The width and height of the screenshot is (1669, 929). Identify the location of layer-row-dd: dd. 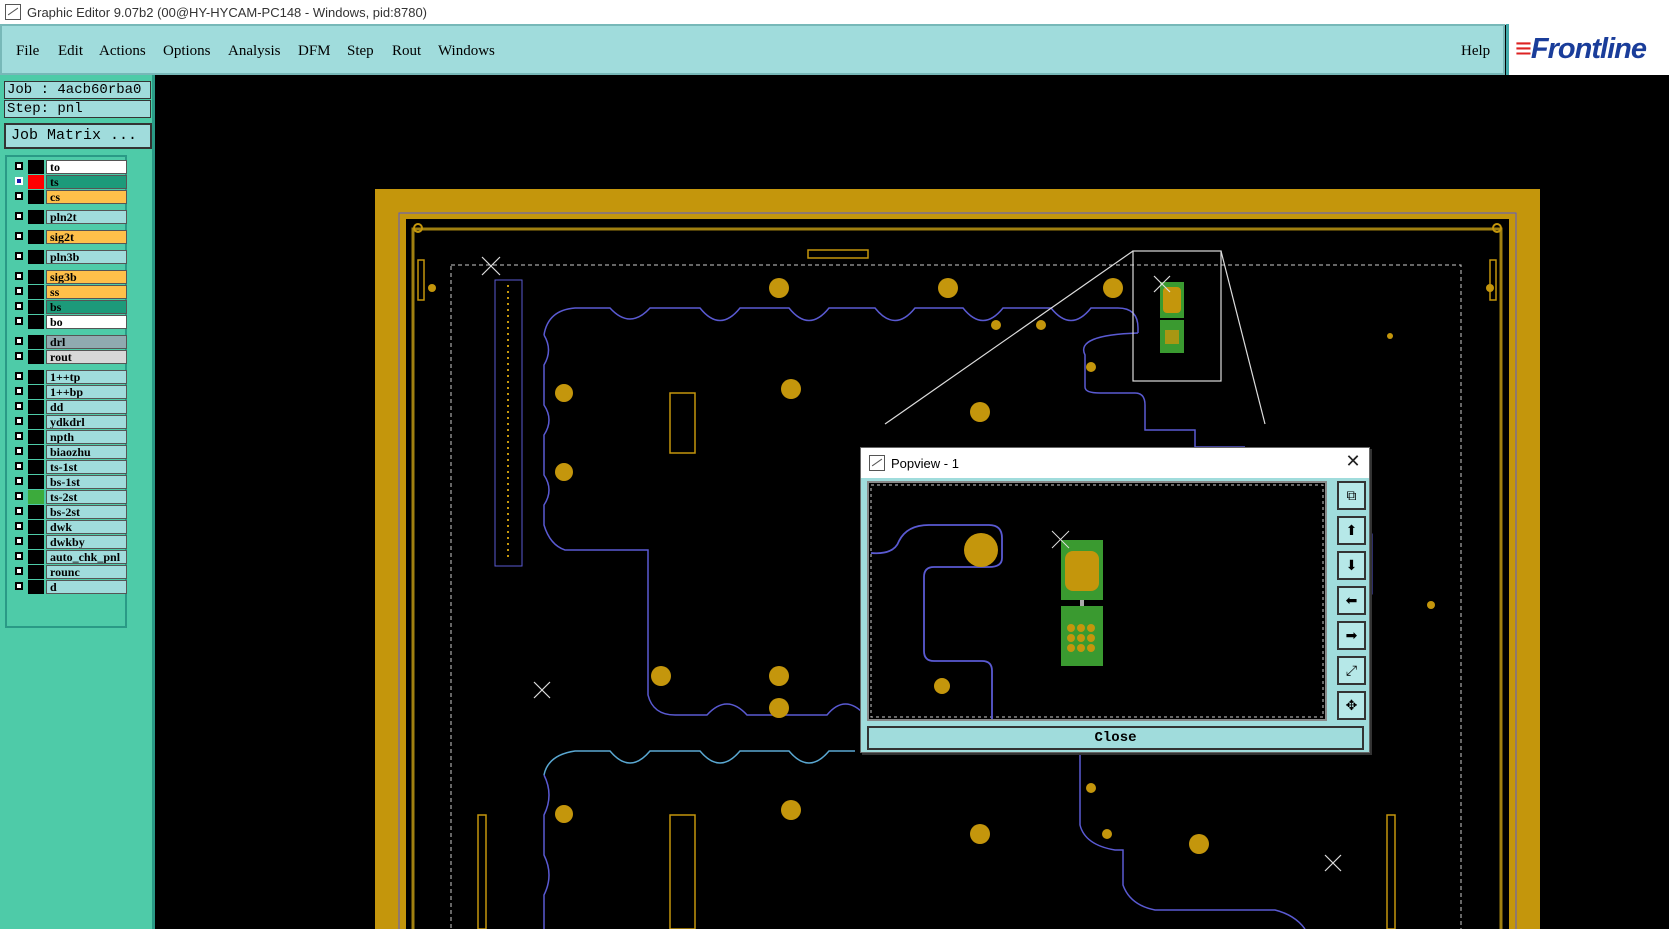
(68, 407).